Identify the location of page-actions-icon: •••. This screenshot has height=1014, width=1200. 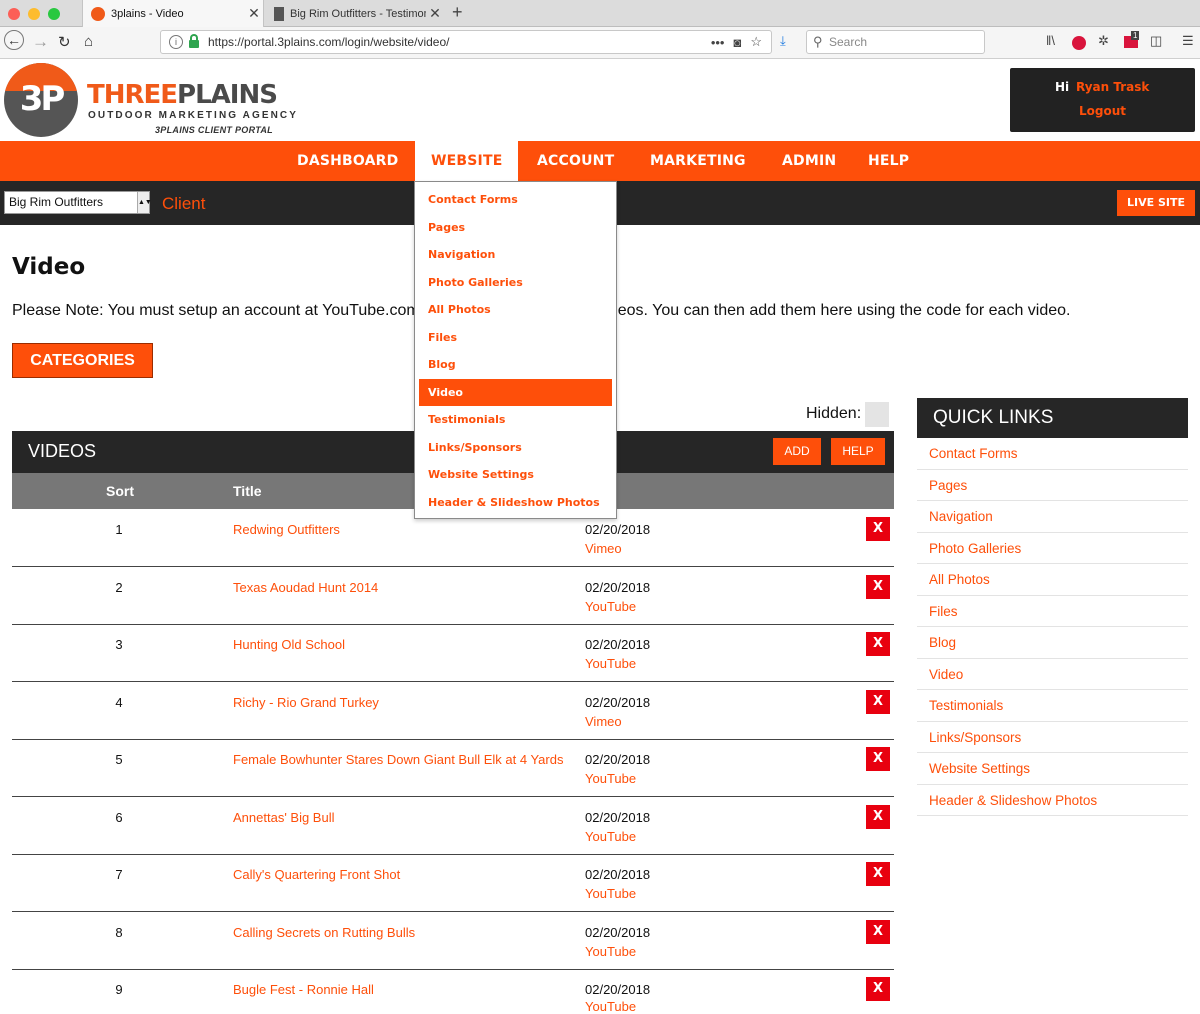
(718, 42).